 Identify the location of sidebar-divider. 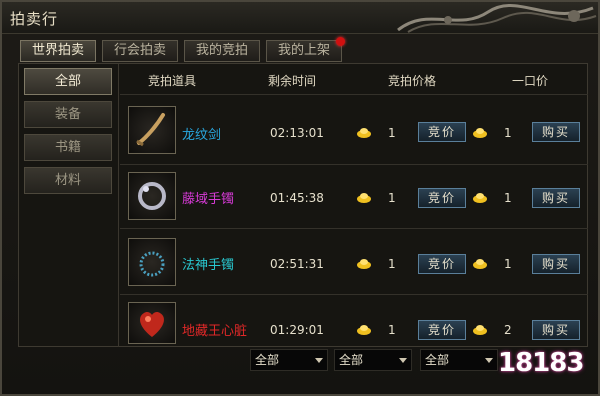
(118, 205).